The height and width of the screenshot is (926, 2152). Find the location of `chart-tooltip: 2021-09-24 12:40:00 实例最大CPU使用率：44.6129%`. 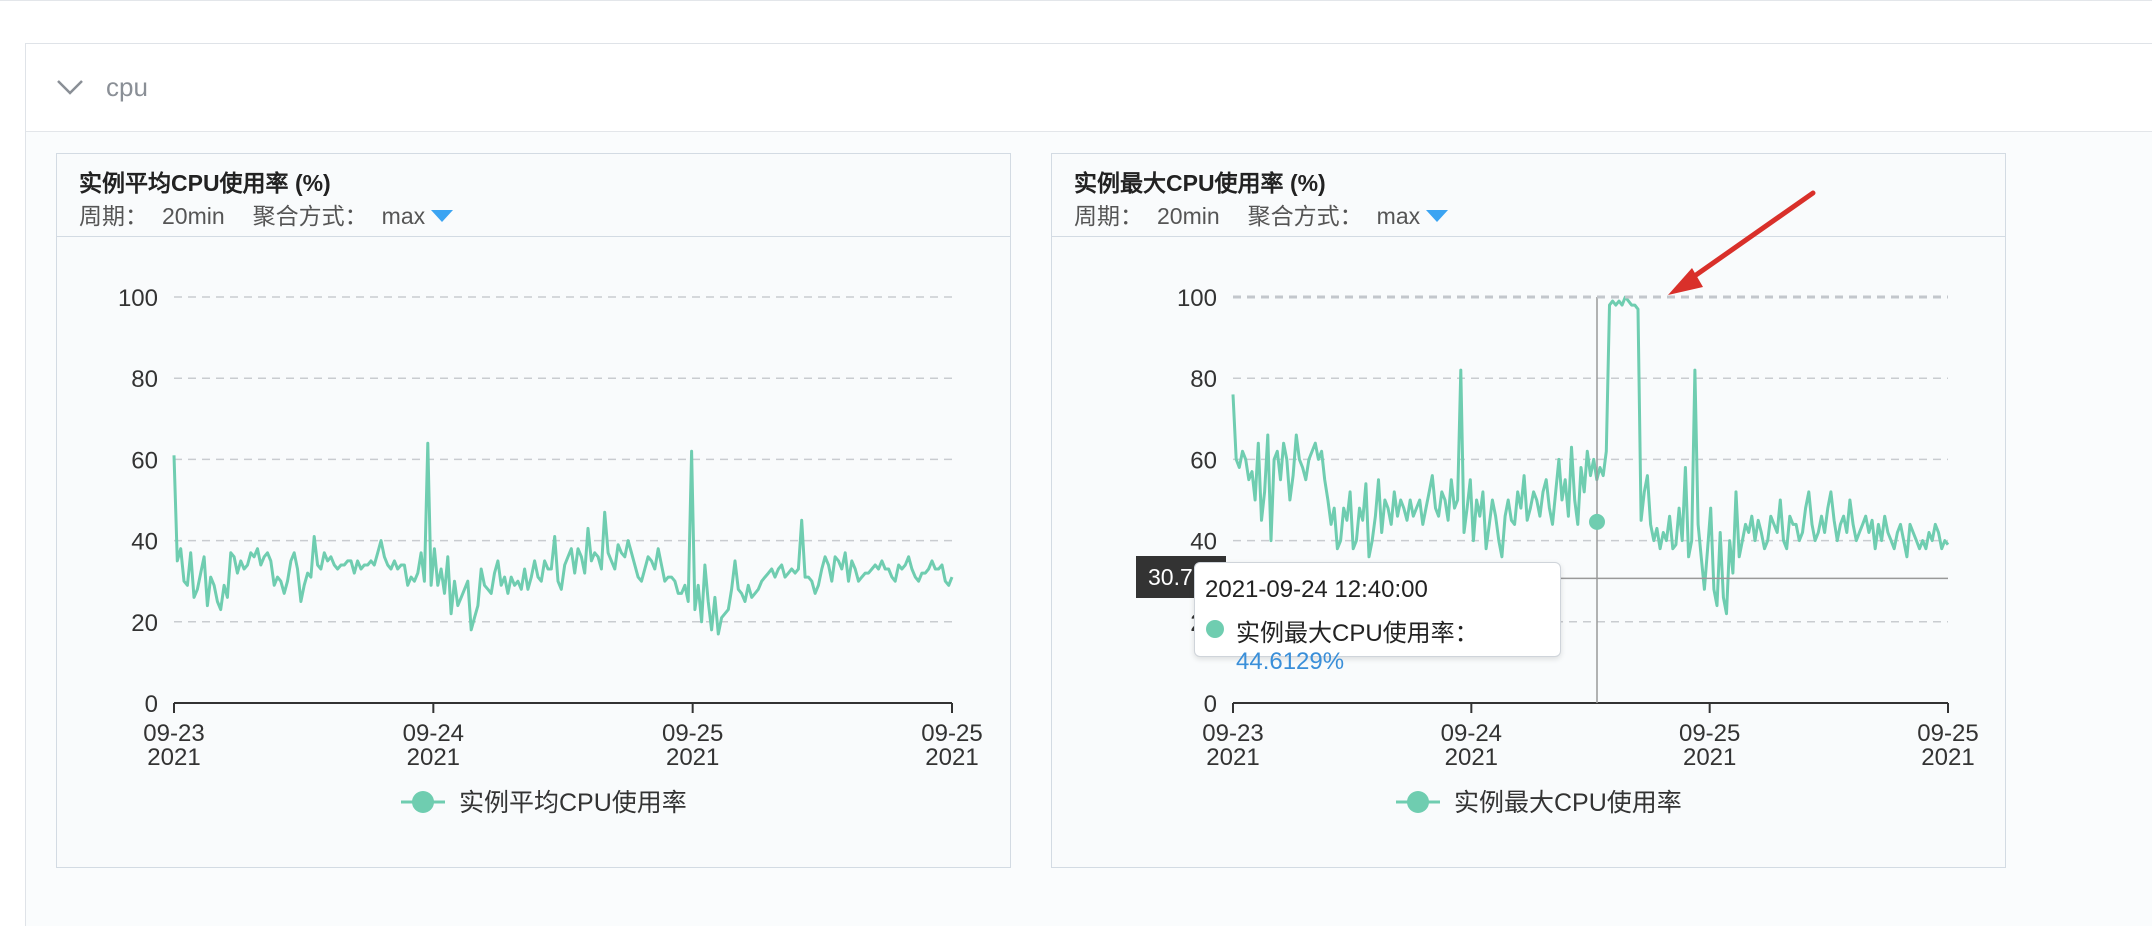

chart-tooltip: 2021-09-24 12:40:00 实例最大CPU使用率：44.6129% is located at coordinates (1377, 618).